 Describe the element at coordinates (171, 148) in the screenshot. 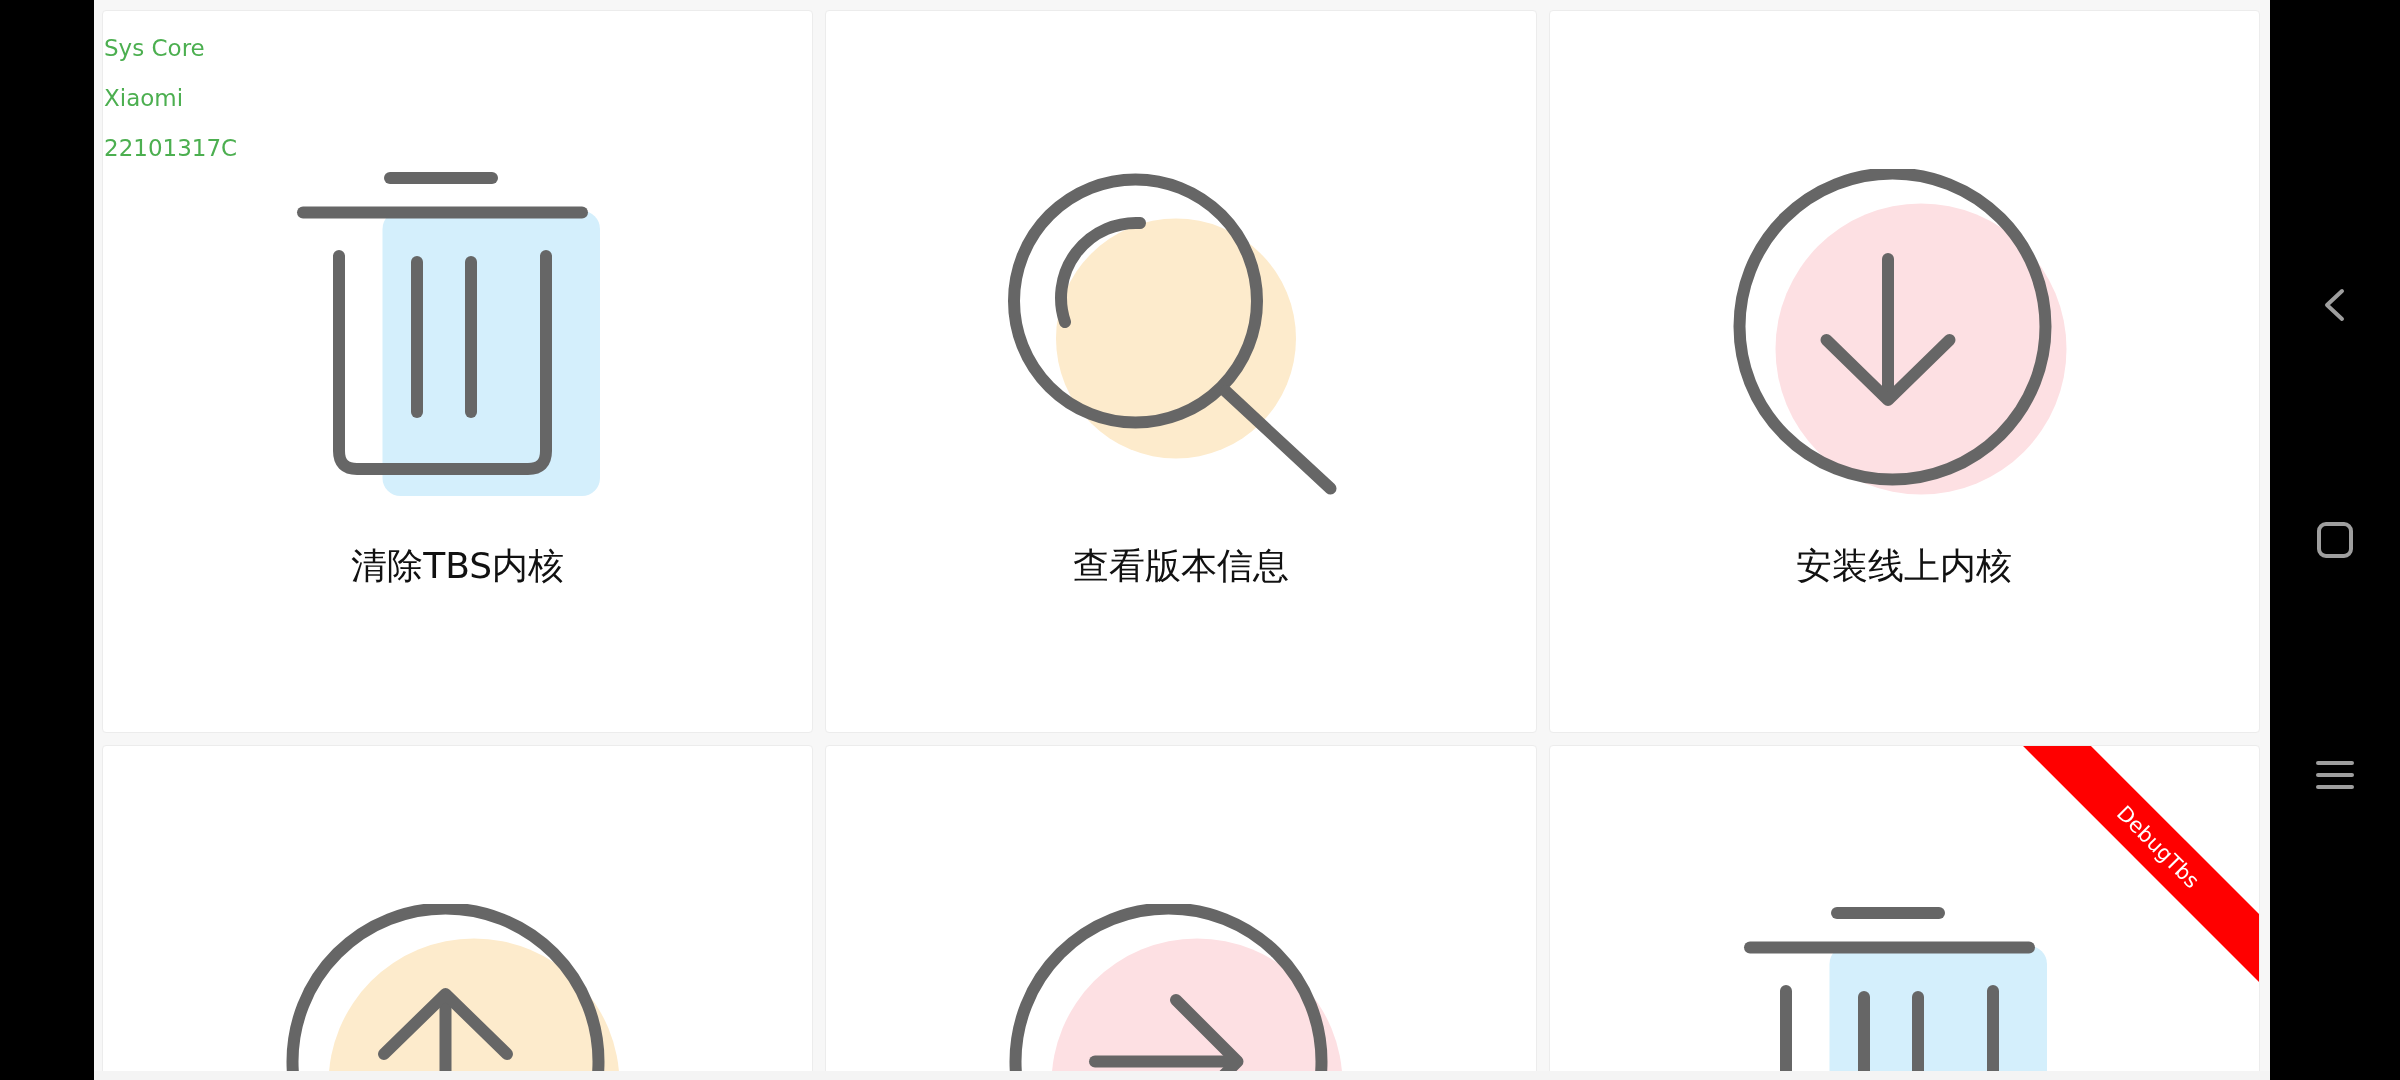

I see `device-info-text: 22101317C` at that location.